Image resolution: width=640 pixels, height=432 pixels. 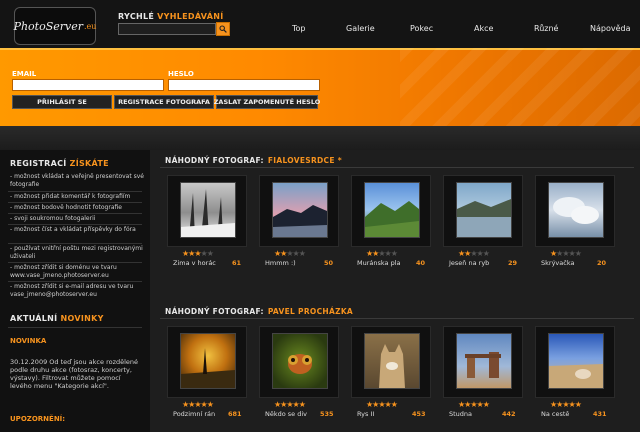 What do you see at coordinates (34, 318) in the screenshot?
I see `news-heading-text: AKTUÁLNÍ` at bounding box center [34, 318].